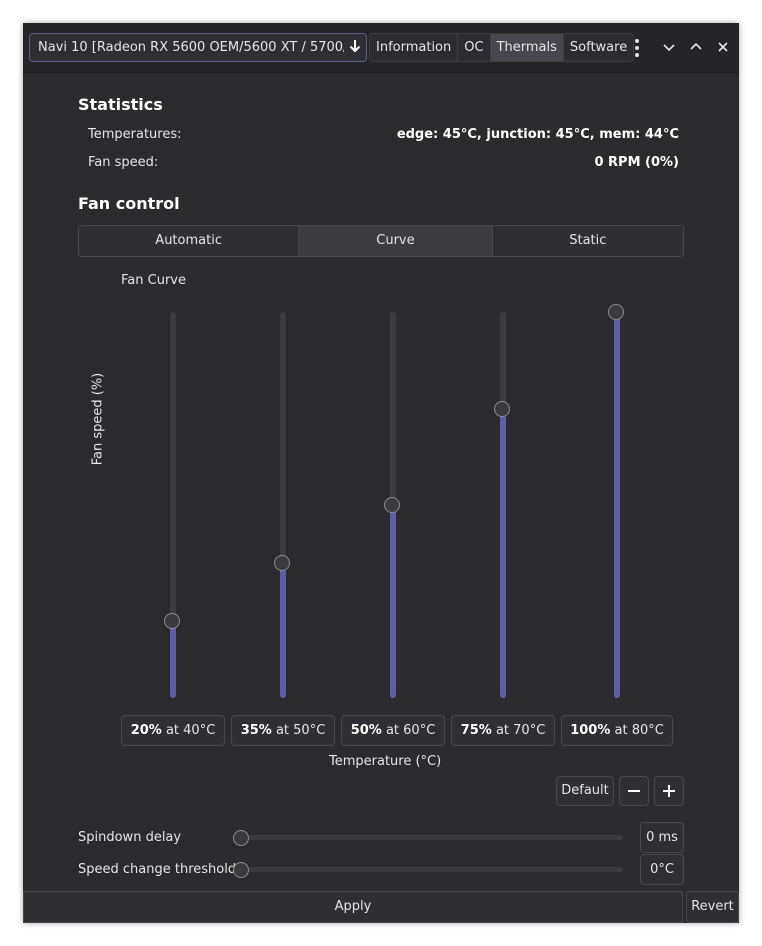 This screenshot has width=762, height=946. I want to click on revert-button: Revert, so click(712, 907).